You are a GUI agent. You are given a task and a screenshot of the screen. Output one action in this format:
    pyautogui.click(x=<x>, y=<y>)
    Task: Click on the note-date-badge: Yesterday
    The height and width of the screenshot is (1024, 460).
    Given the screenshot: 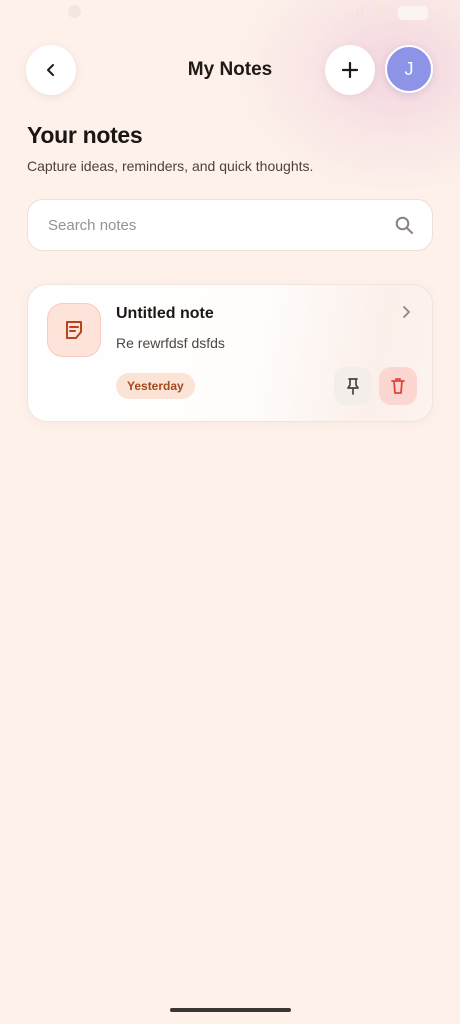 What is the action you would take?
    pyautogui.click(x=155, y=386)
    